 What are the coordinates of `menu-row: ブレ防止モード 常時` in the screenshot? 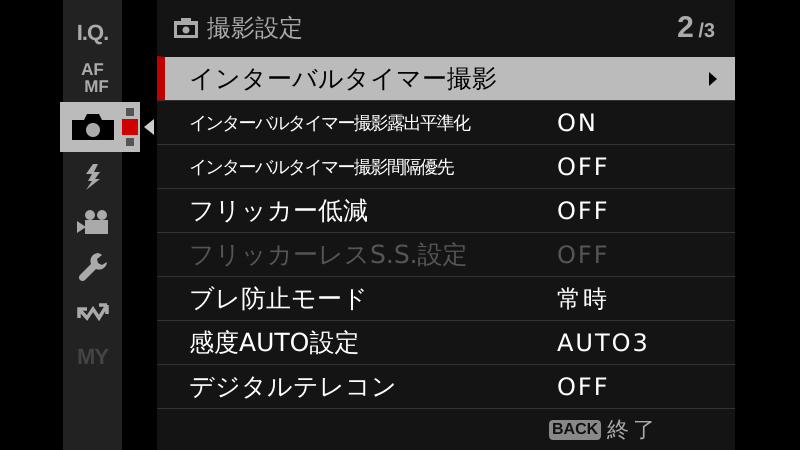 It's located at (446, 298).